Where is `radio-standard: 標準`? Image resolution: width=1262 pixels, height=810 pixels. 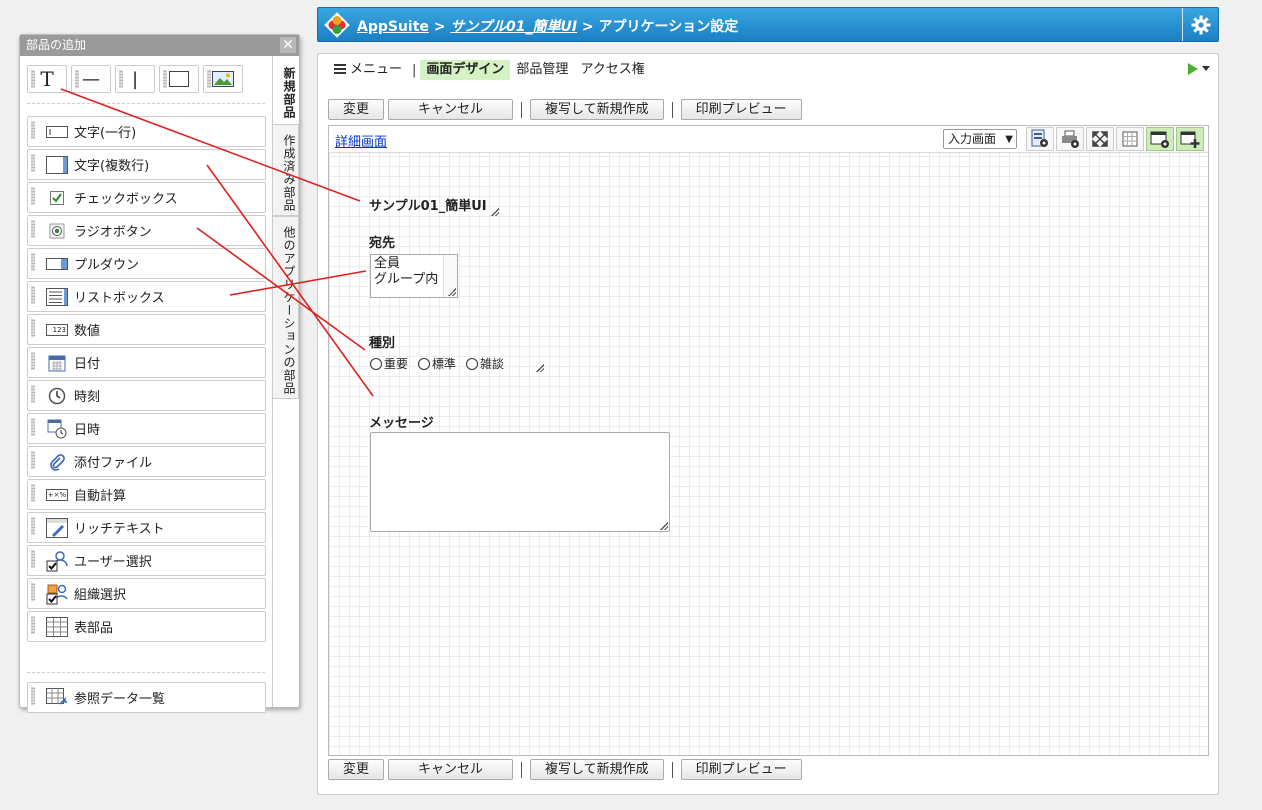 radio-standard: 標準 is located at coordinates (437, 363).